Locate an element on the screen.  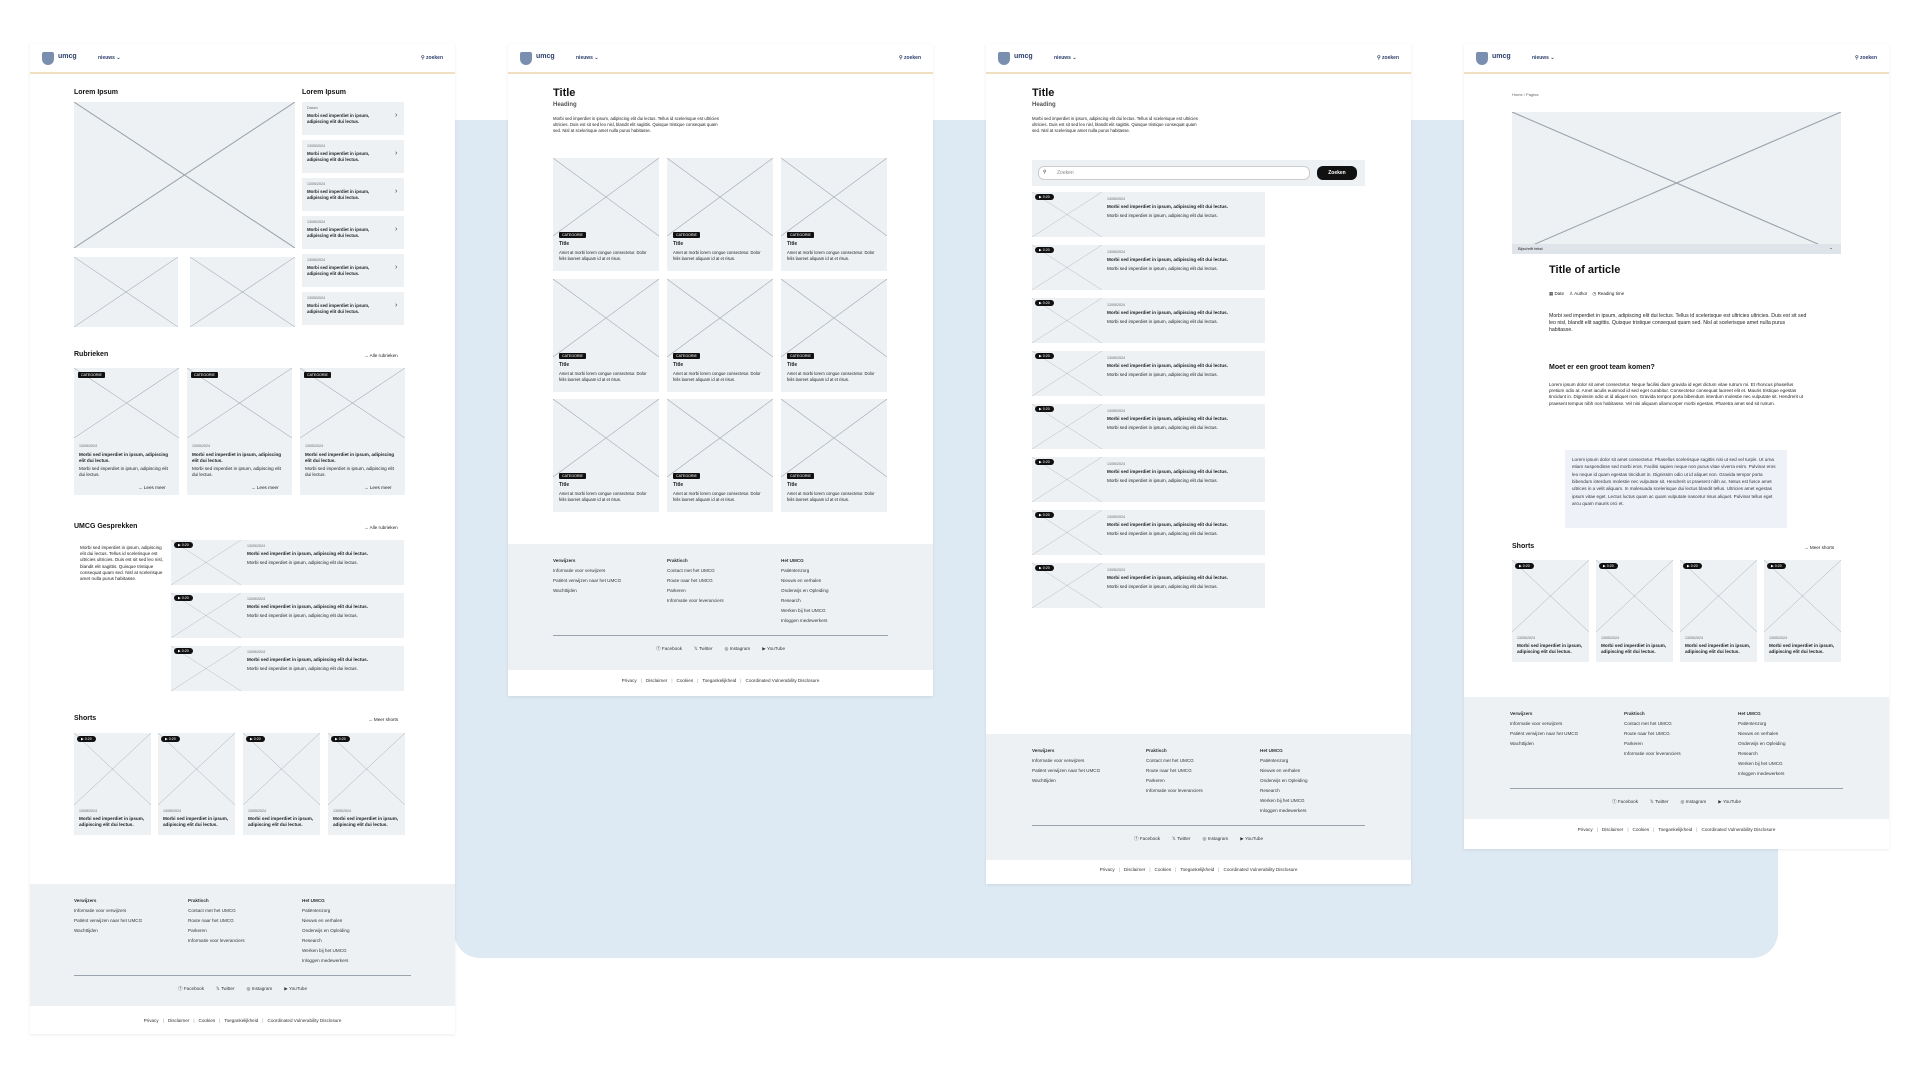
chevron-down-icon: ⌄ is located at coordinates (1831, 248).